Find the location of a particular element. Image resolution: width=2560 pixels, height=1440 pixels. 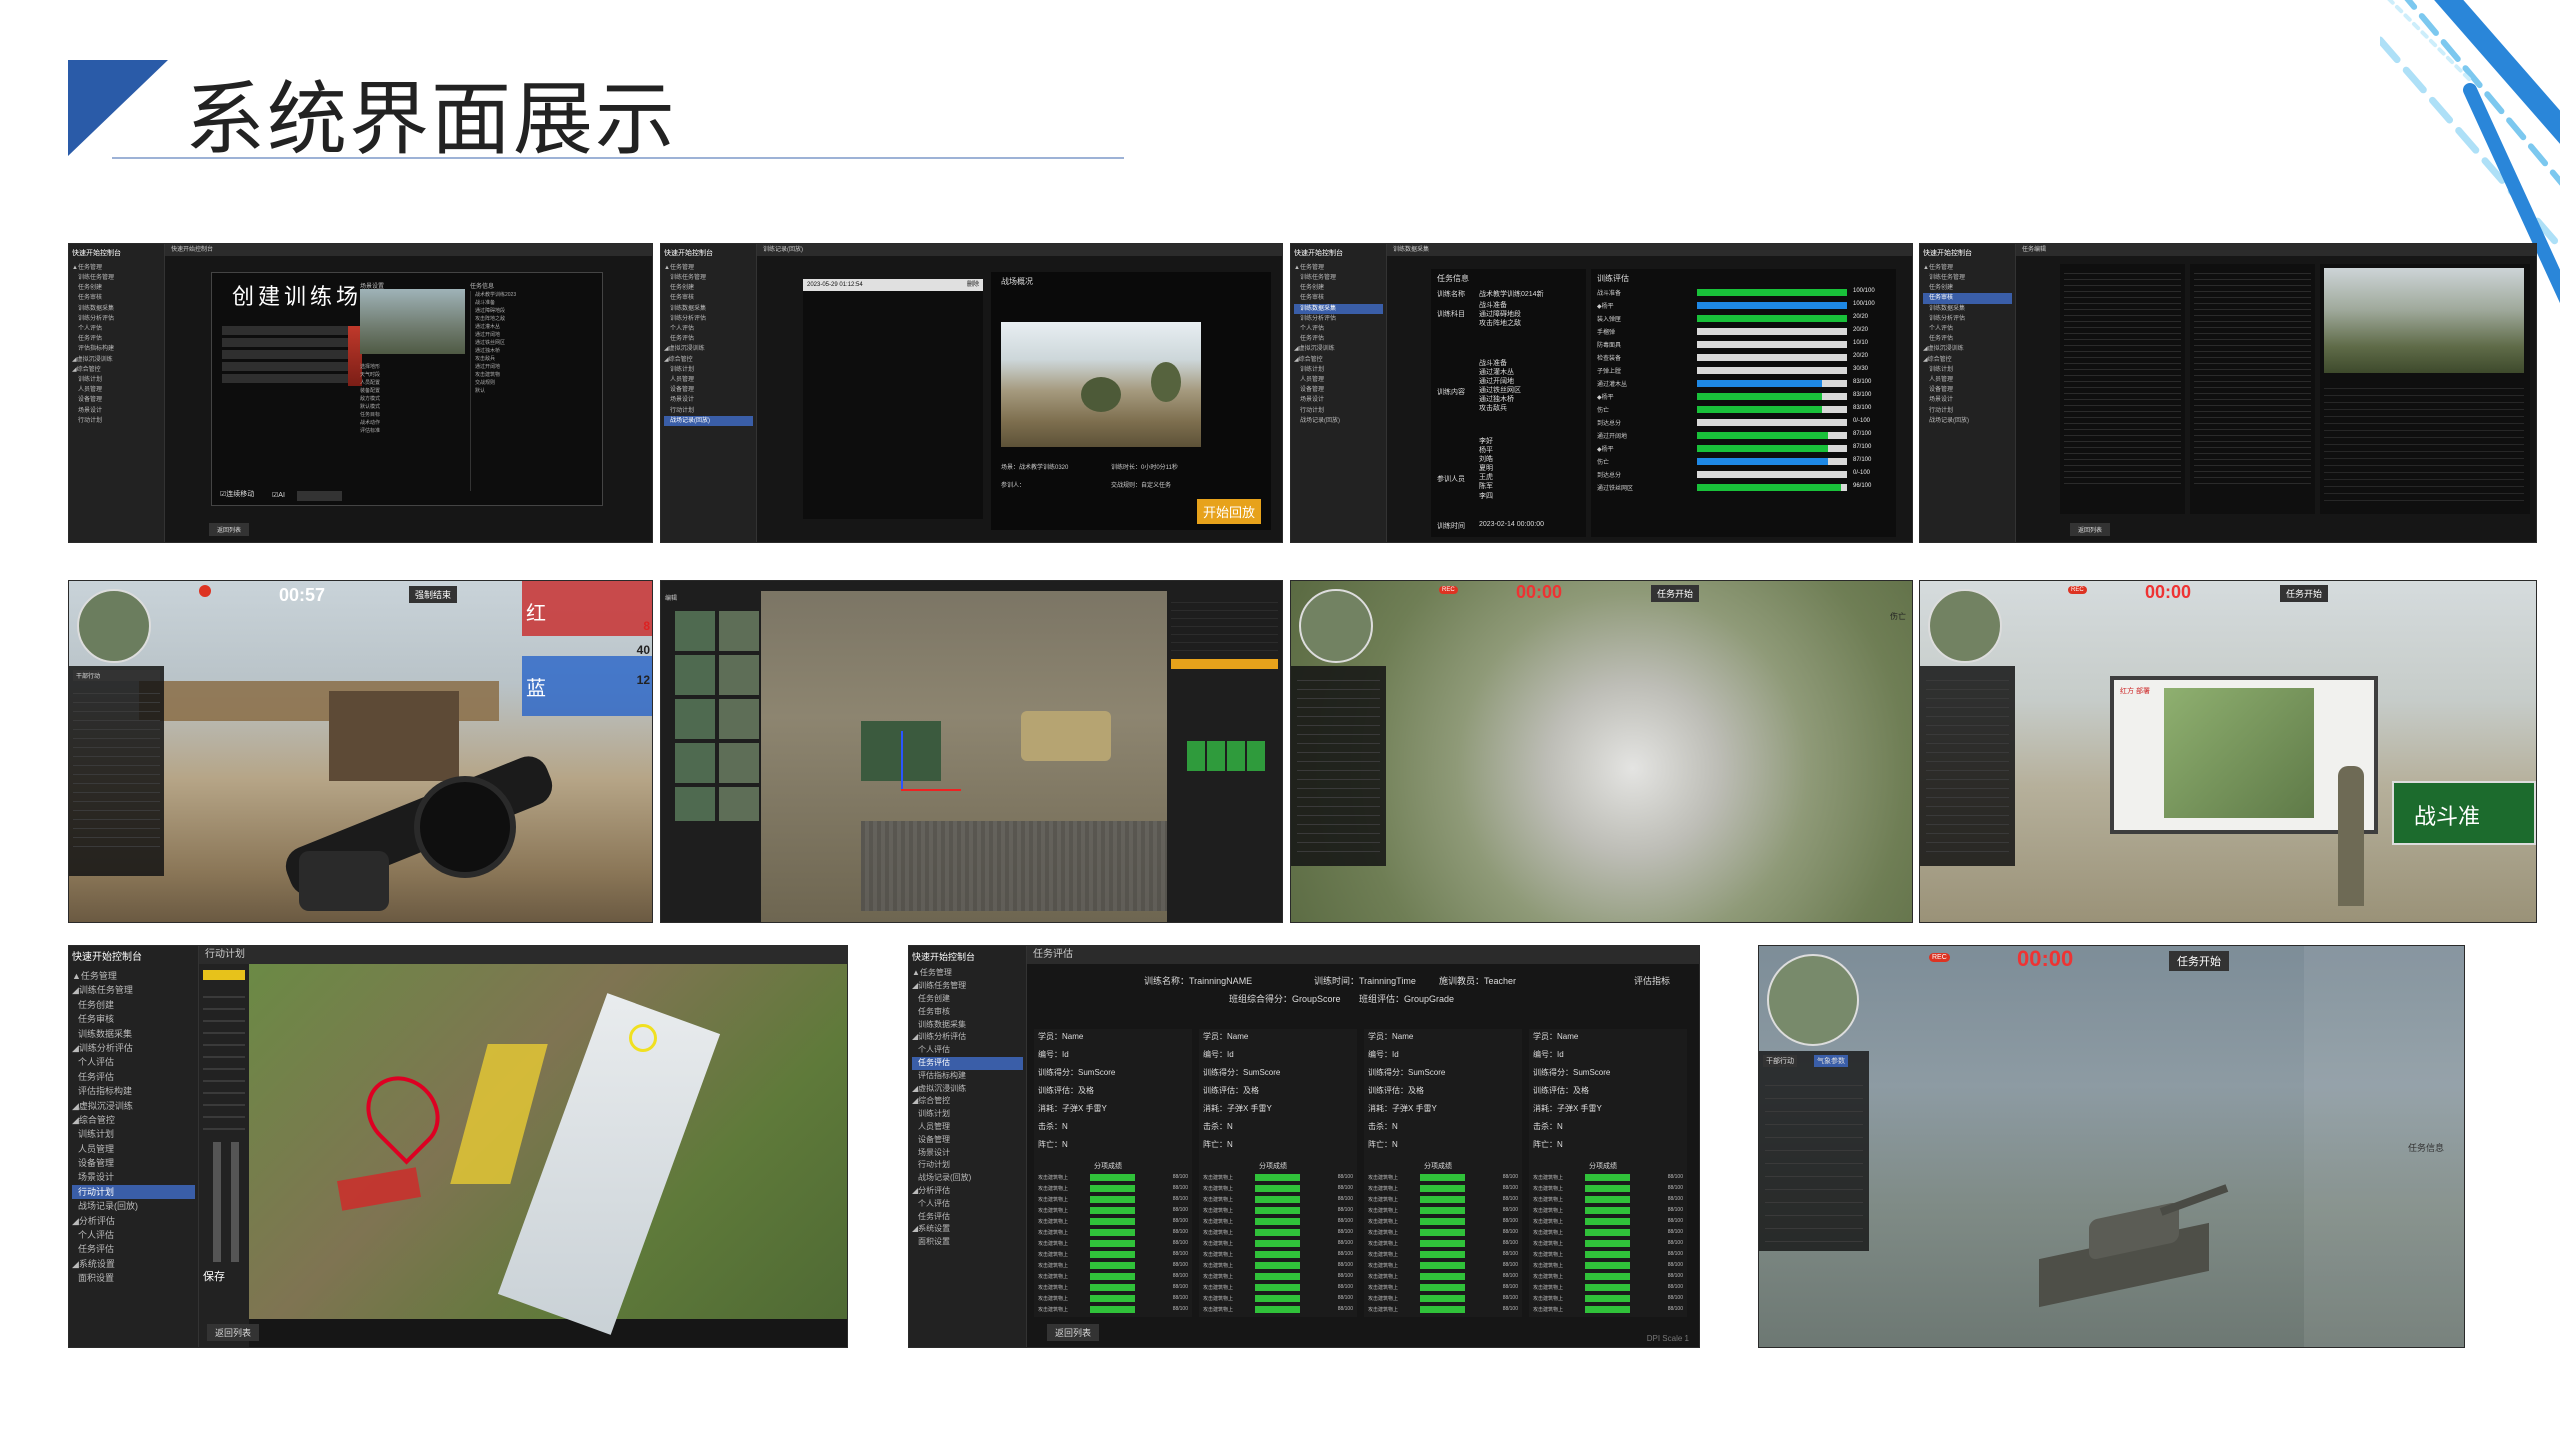

tab-weather-params: 气象参数 is located at coordinates (1831, 1061).